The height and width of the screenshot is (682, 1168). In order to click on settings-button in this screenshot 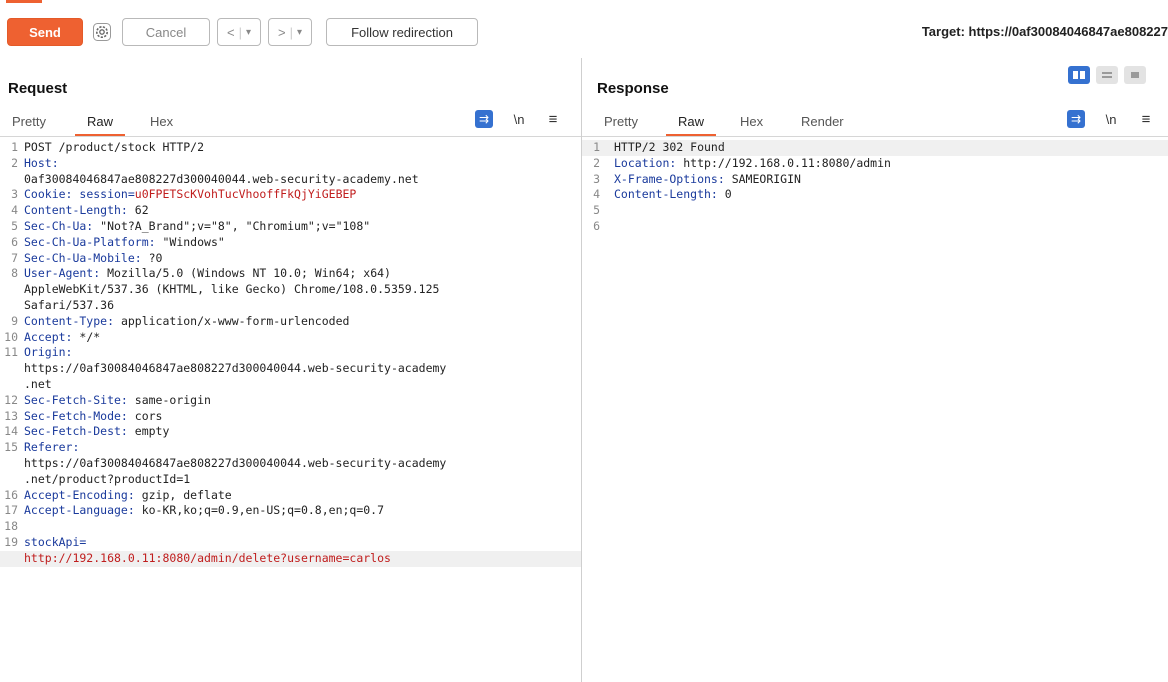, I will do `click(102, 32)`.